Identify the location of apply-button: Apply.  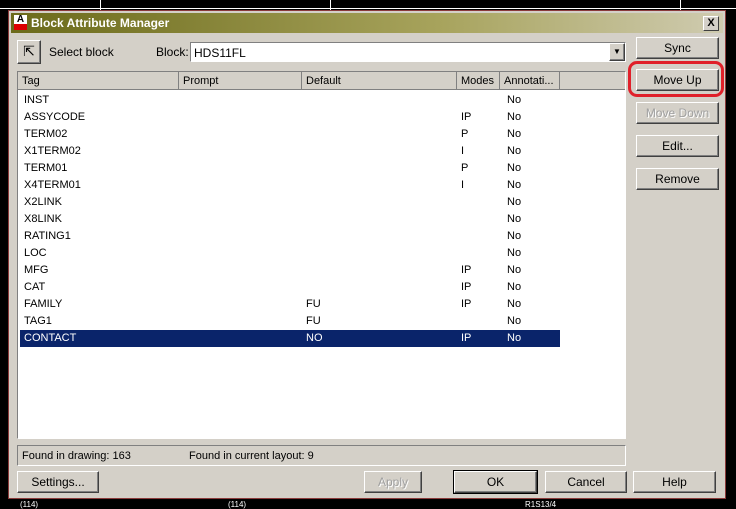
(393, 482).